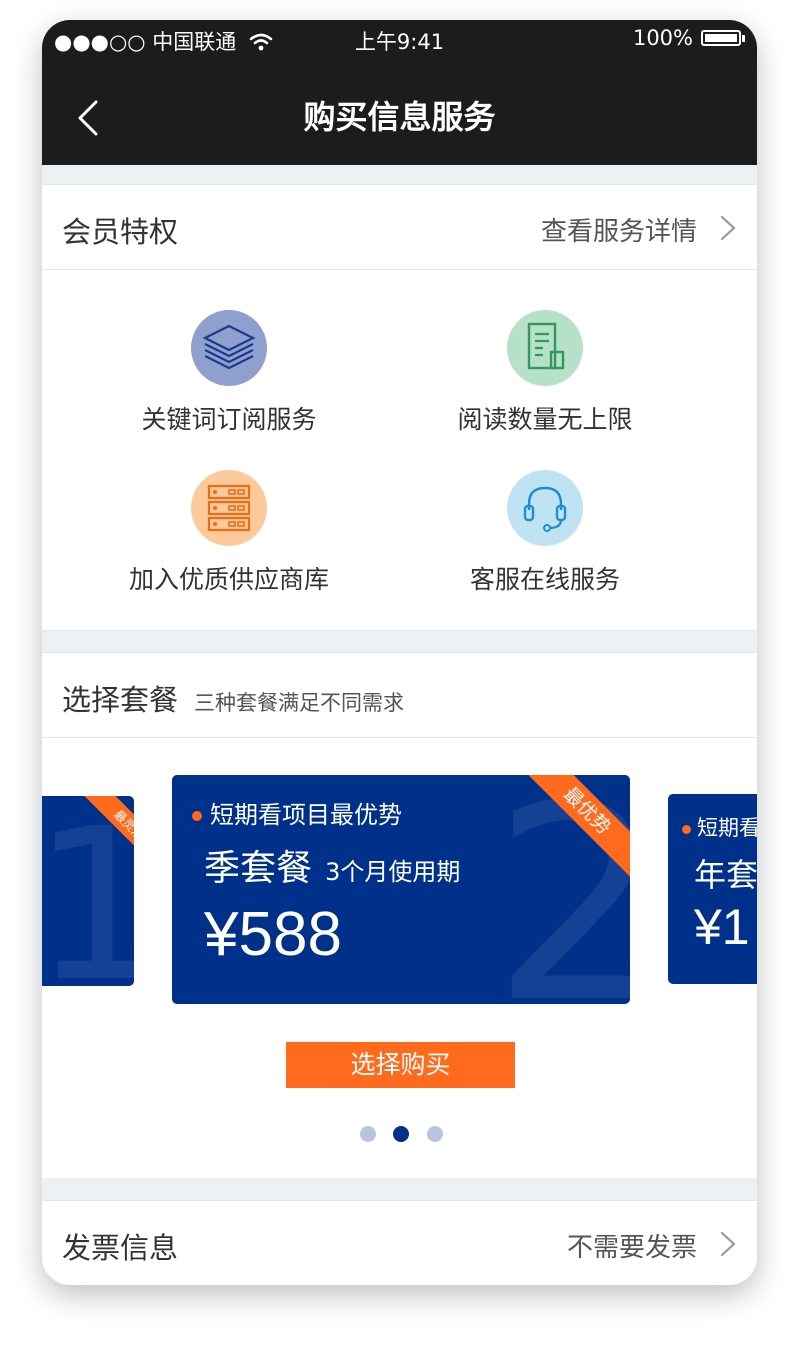  Describe the element at coordinates (229, 419) in the screenshot. I see `privilege-label: 关键词订阅服务` at that location.